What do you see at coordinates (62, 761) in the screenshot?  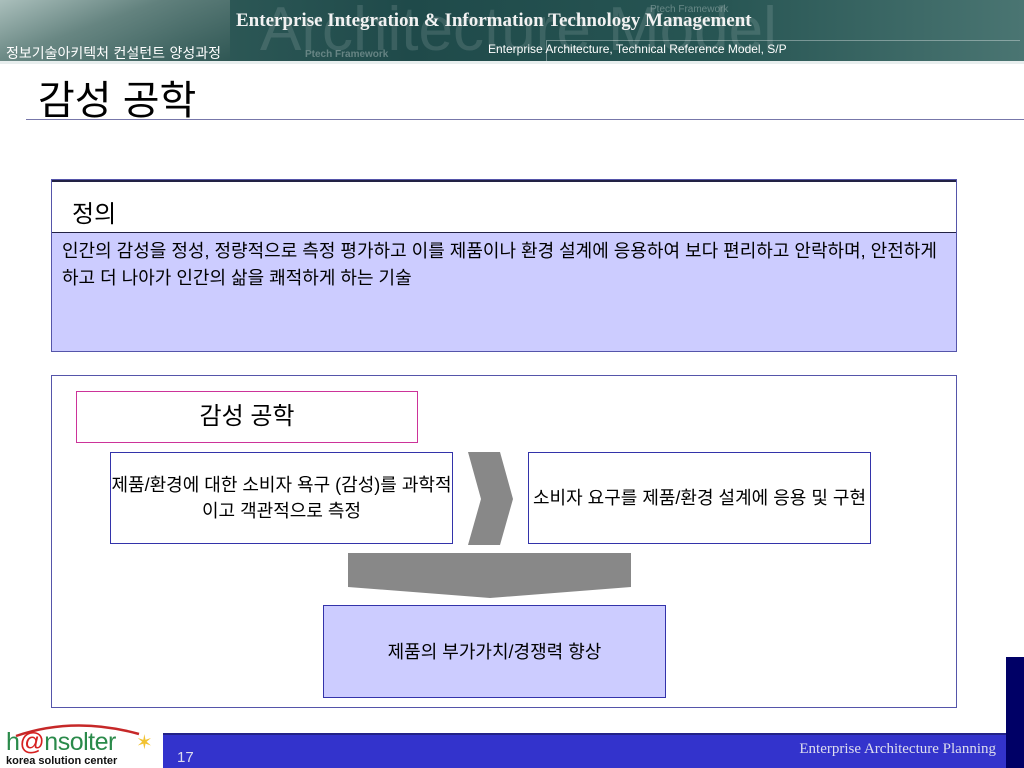 I see `logo-tagline: korea solution center` at bounding box center [62, 761].